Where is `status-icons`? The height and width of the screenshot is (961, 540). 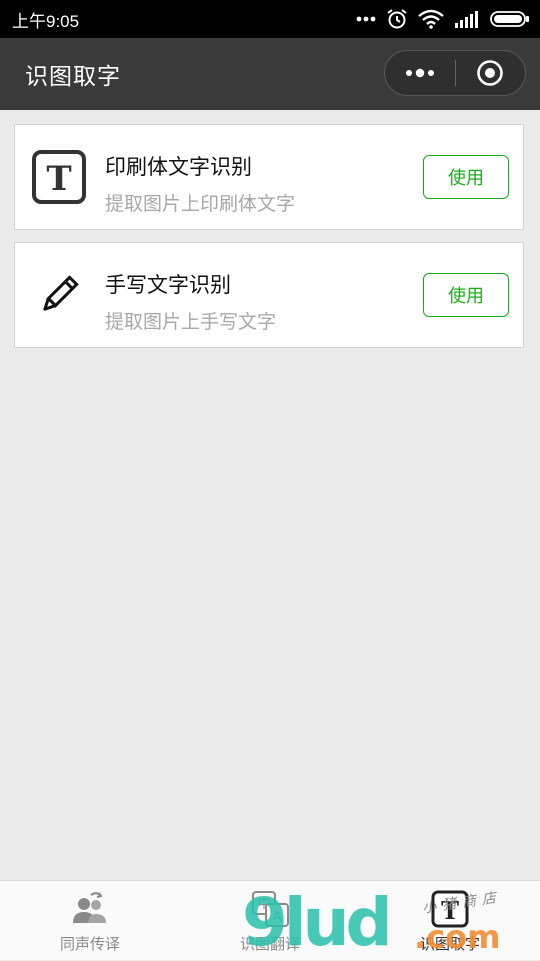 status-icons is located at coordinates (443, 19).